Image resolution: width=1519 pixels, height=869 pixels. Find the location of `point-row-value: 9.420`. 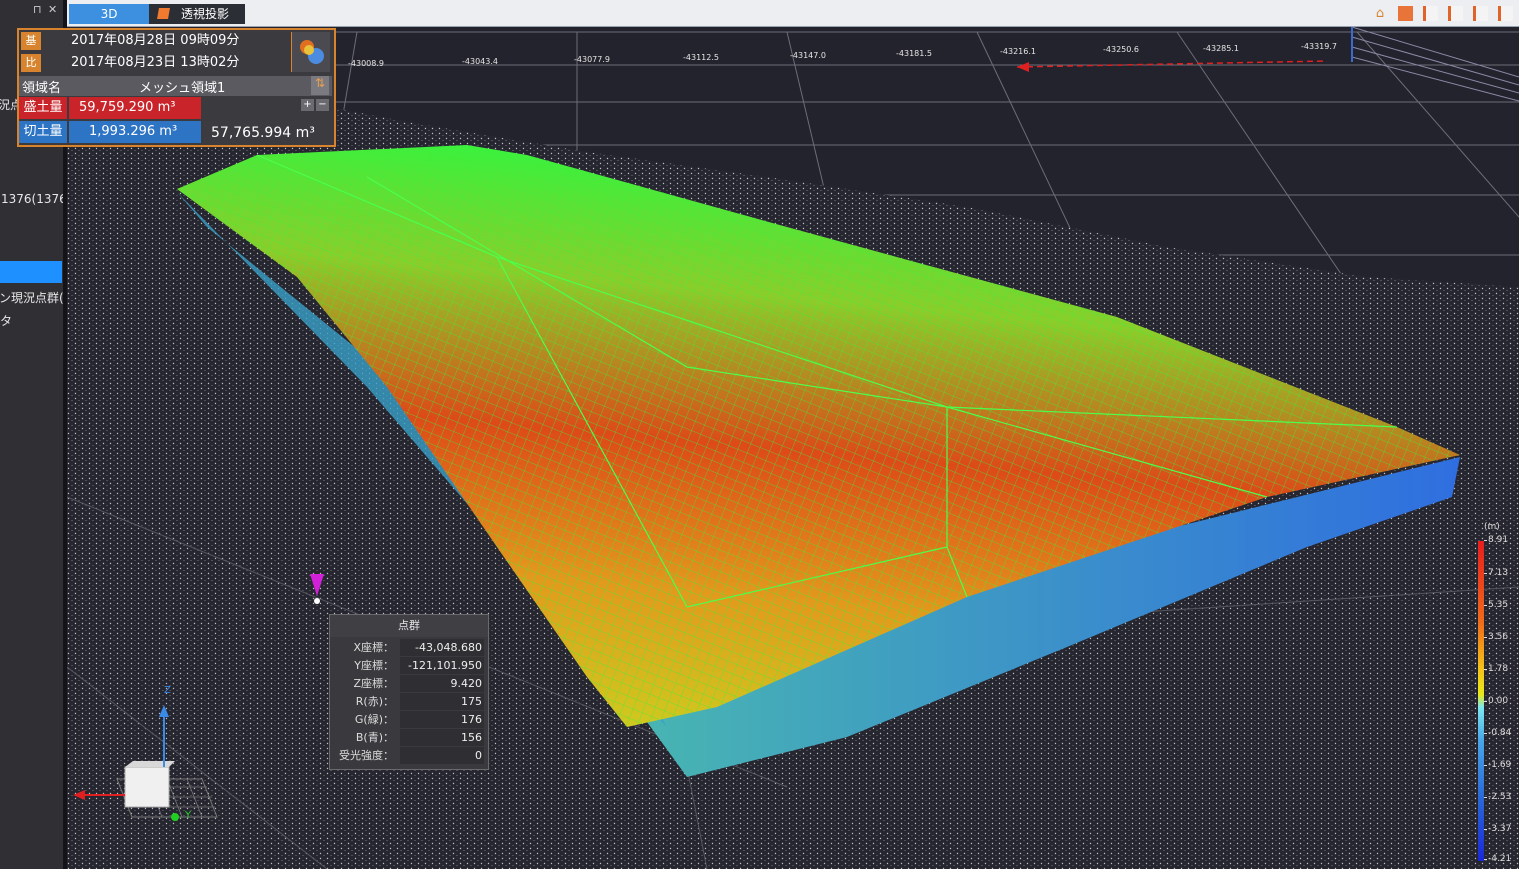

point-row-value: 9.420 is located at coordinates (442, 683).